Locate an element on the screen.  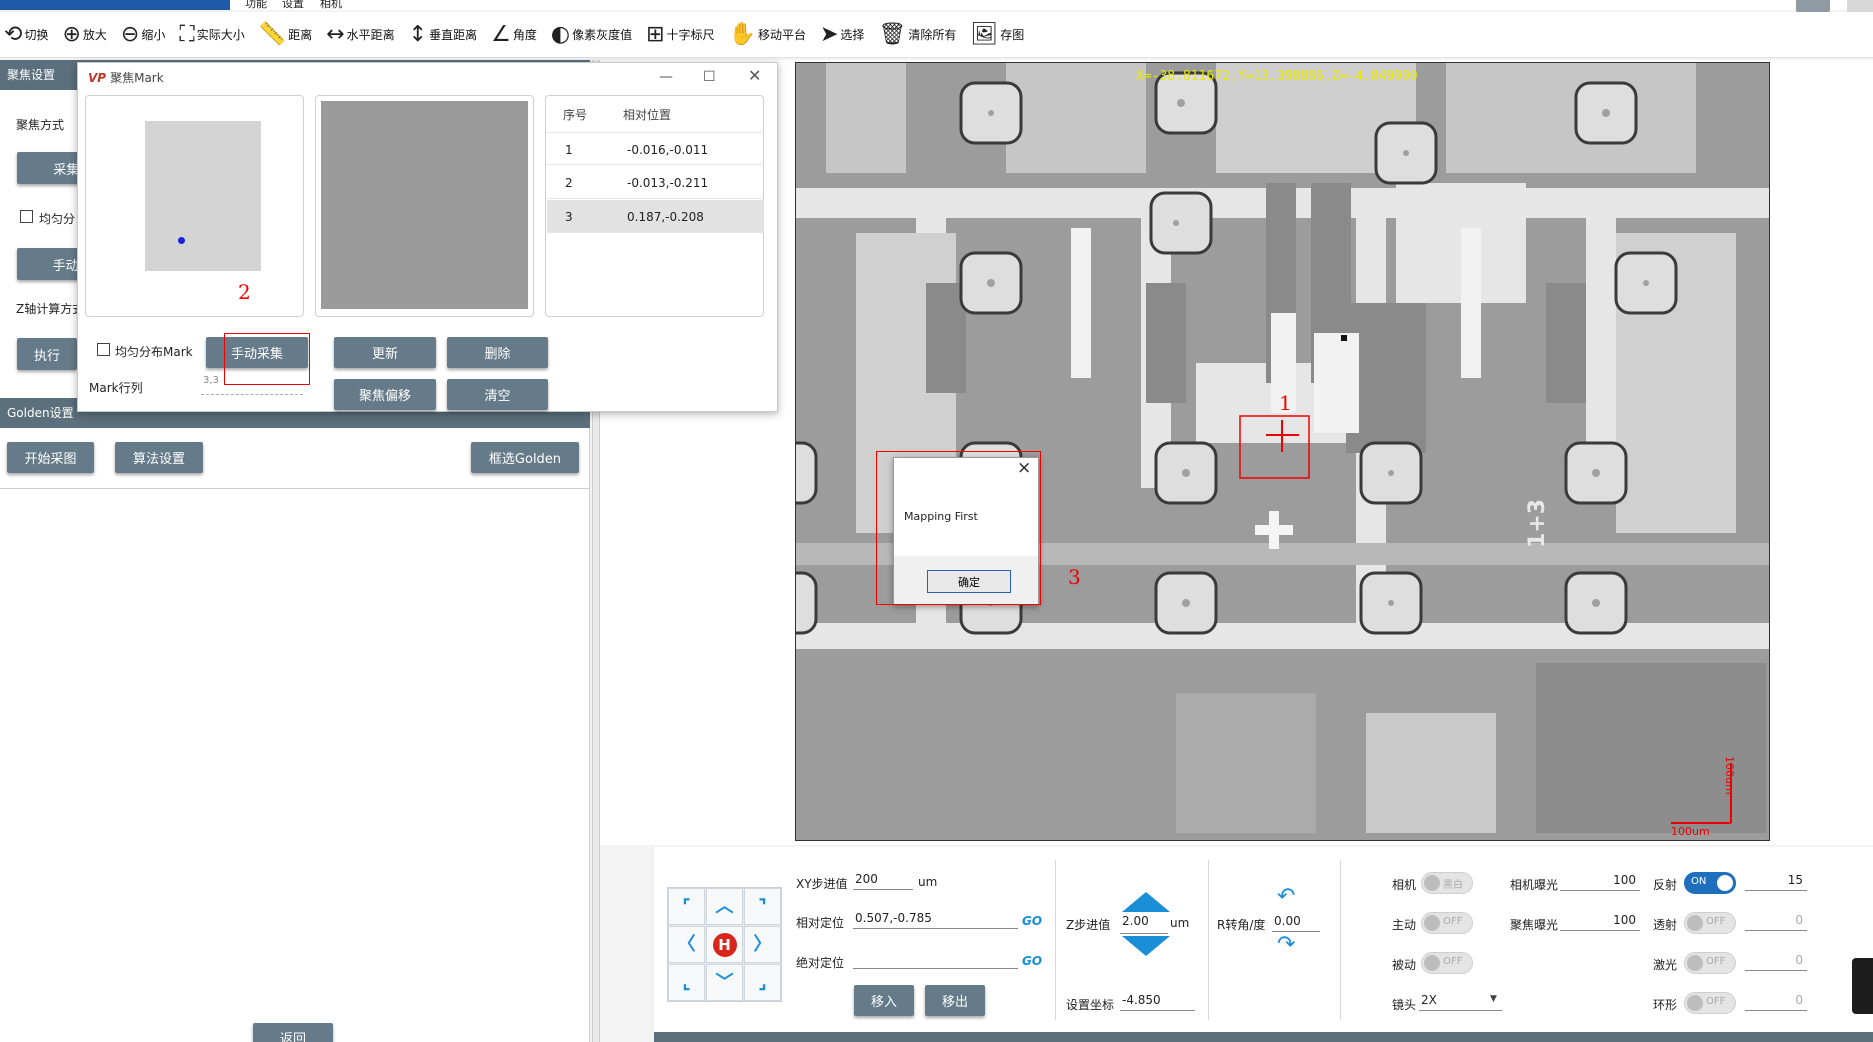
crosshair-ruler-icon: ⊞ is located at coordinates (655, 34).